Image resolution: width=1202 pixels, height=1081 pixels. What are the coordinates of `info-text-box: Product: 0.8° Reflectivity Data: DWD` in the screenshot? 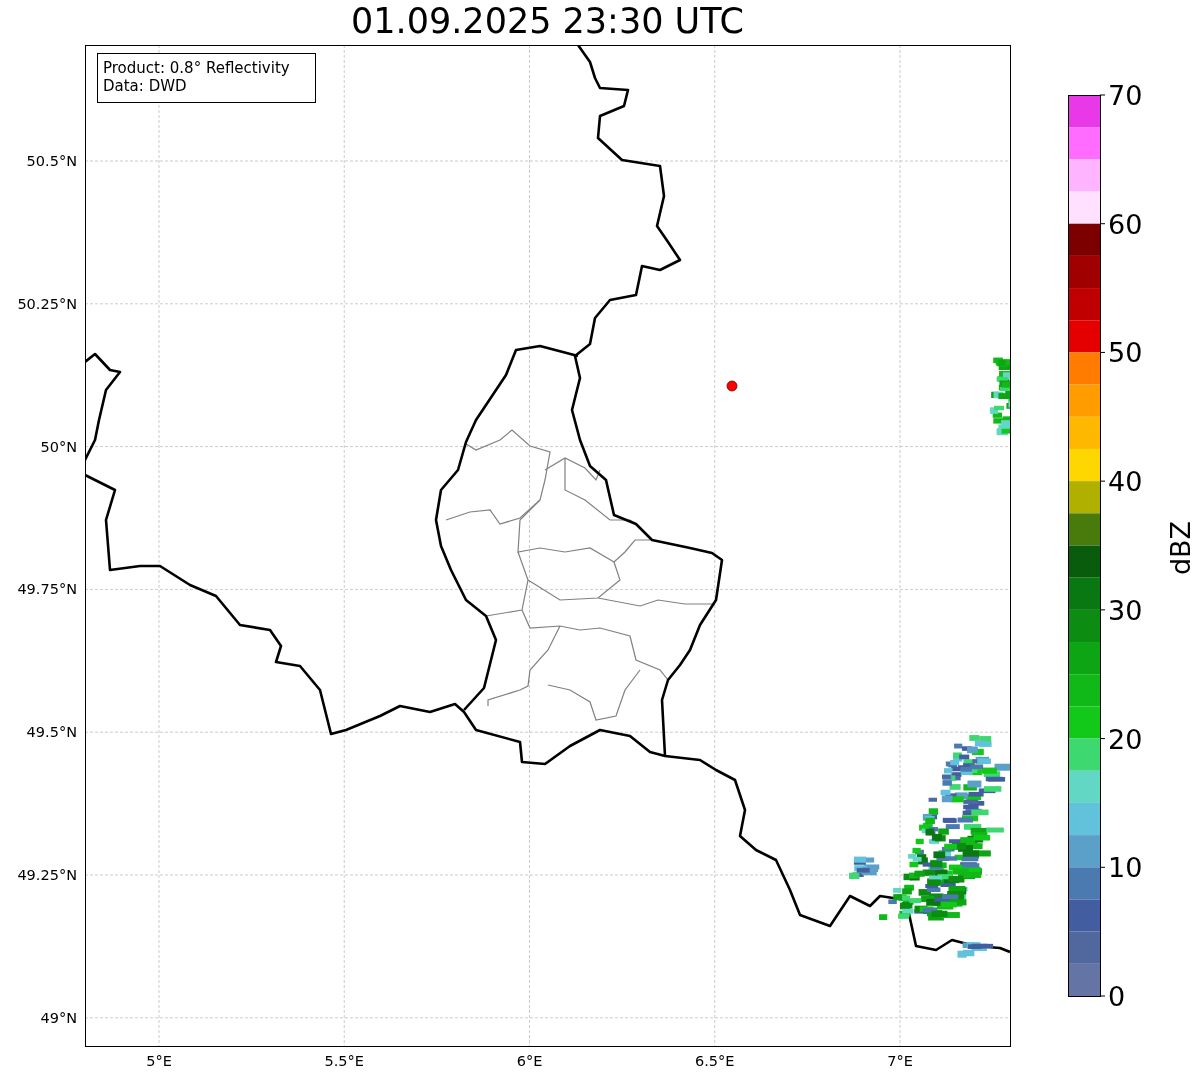 It's located at (206, 78).